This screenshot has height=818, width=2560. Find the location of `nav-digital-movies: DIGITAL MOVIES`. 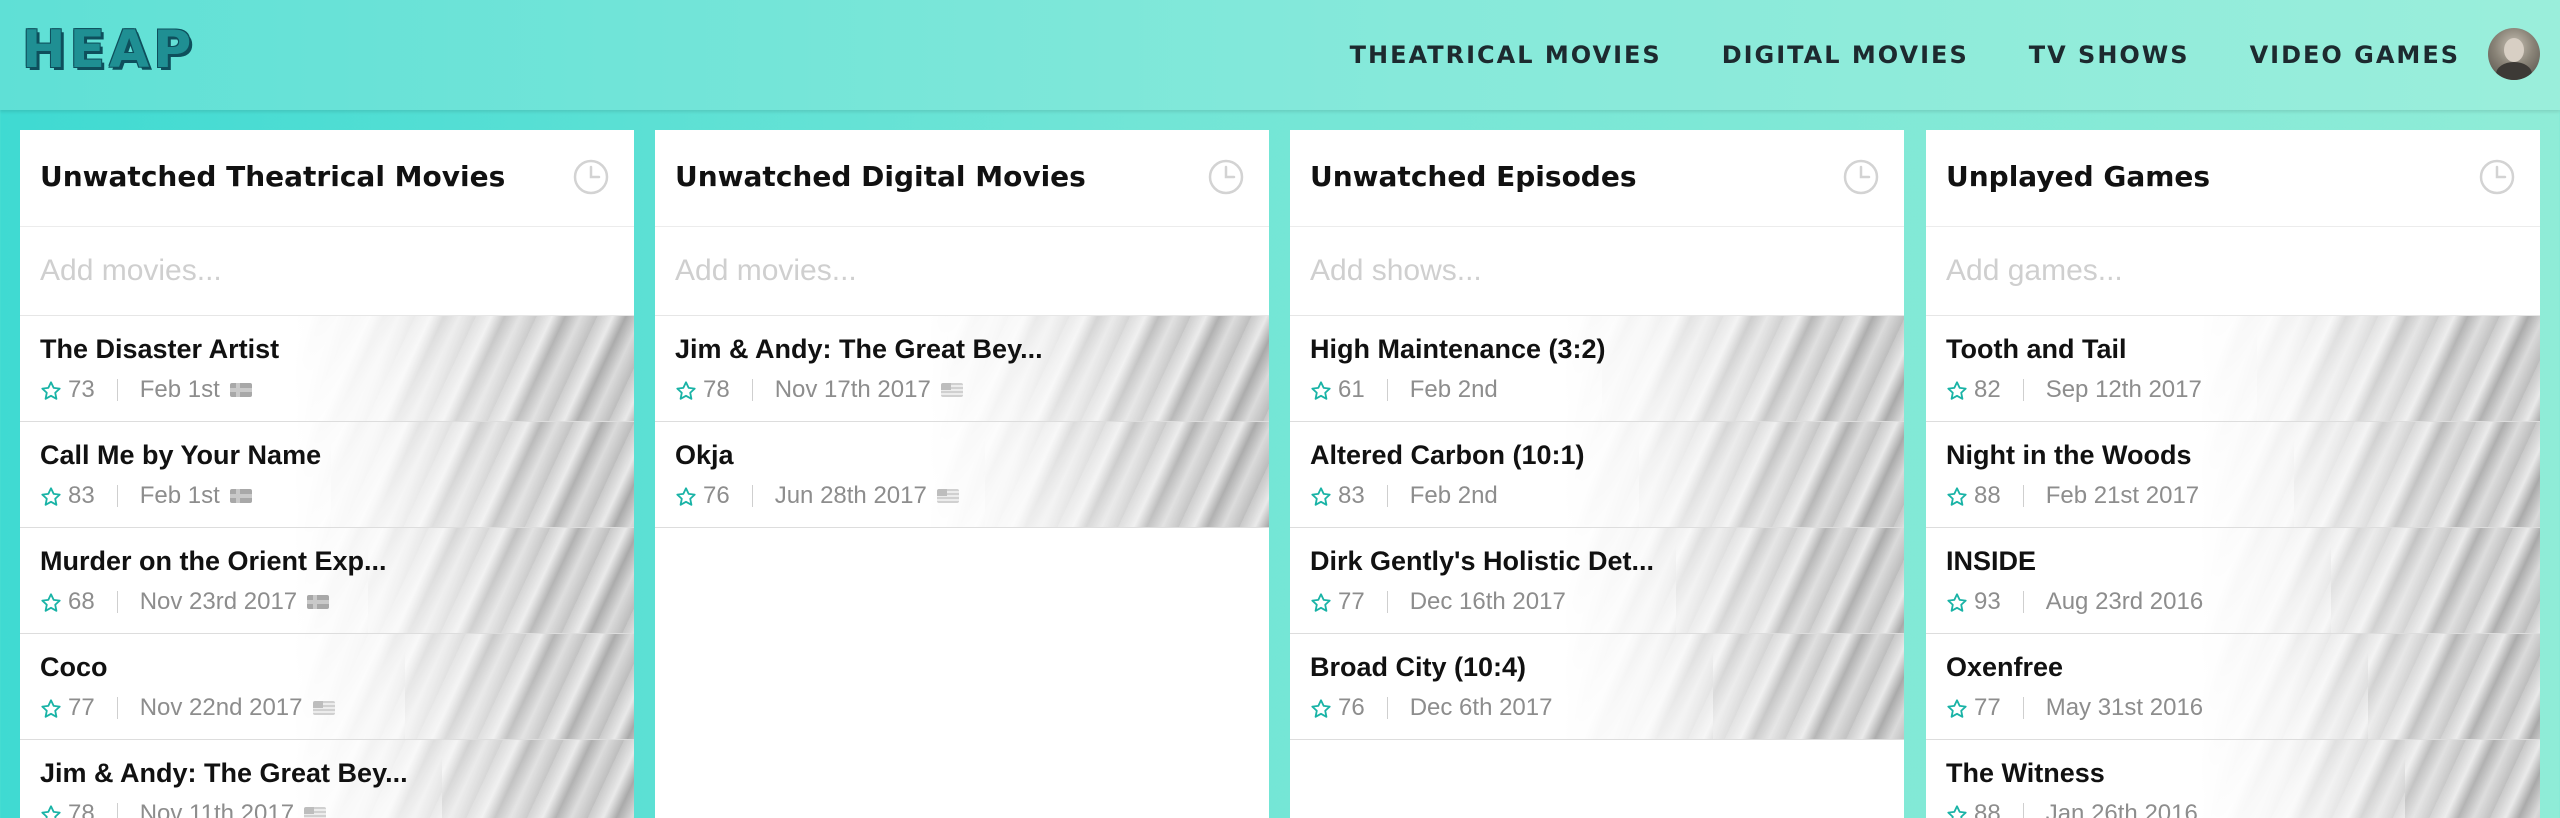

nav-digital-movies: DIGITAL MOVIES is located at coordinates (1845, 55).